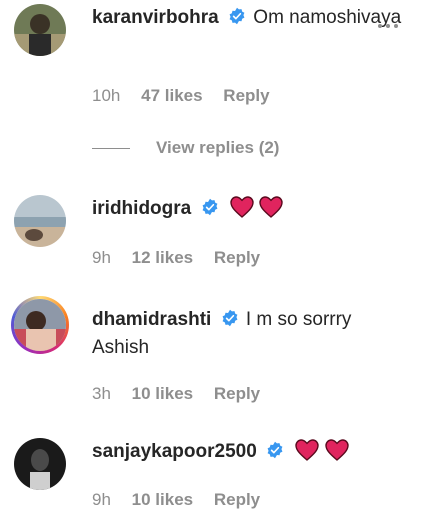  What do you see at coordinates (101, 393) in the screenshot?
I see `comment-time: 3h` at bounding box center [101, 393].